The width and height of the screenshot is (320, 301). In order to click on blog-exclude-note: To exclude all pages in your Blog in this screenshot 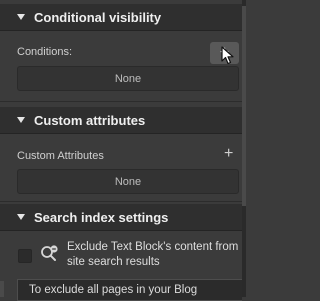, I will do `click(129, 290)`.